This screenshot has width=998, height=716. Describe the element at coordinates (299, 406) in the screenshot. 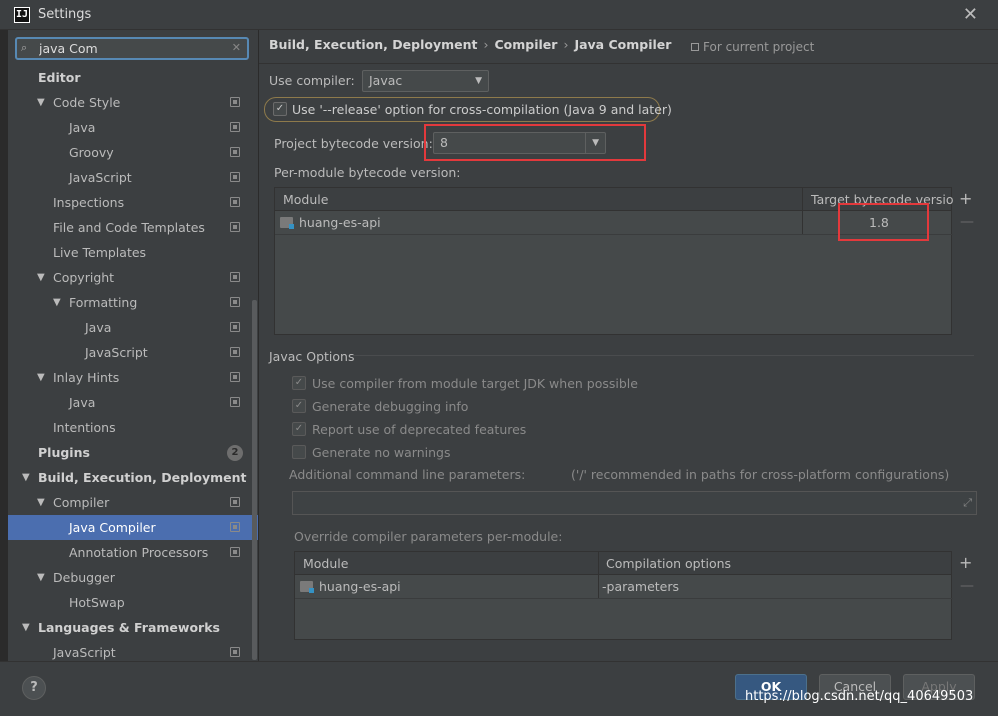

I see `debug-info-checkbox: ✓` at that location.